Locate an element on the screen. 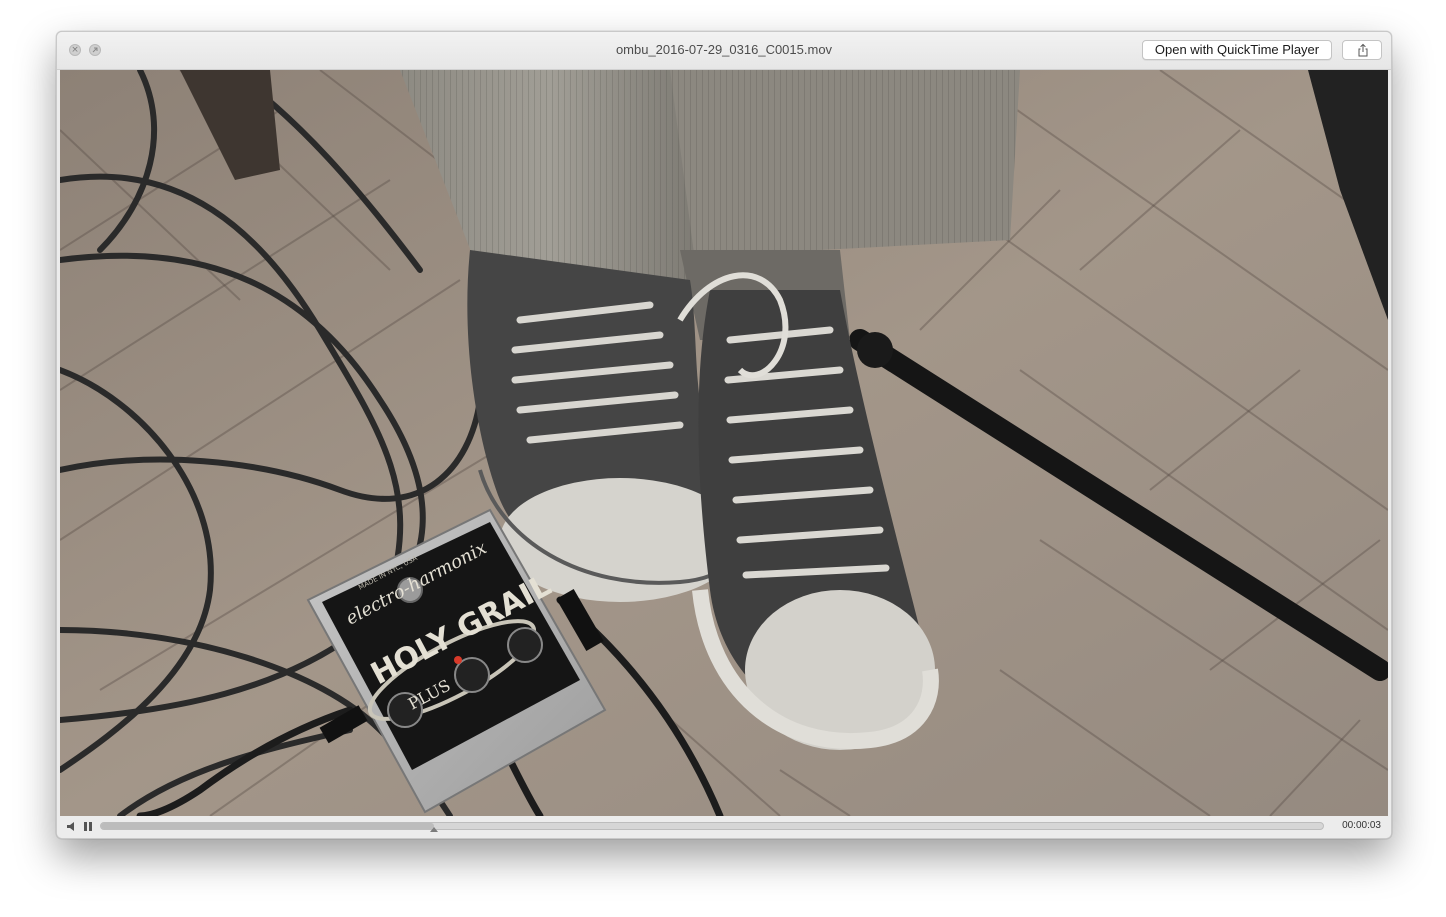 Image resolution: width=1446 pixels, height=917 pixels. playback-controls: 00:00:03 is located at coordinates (724, 827).